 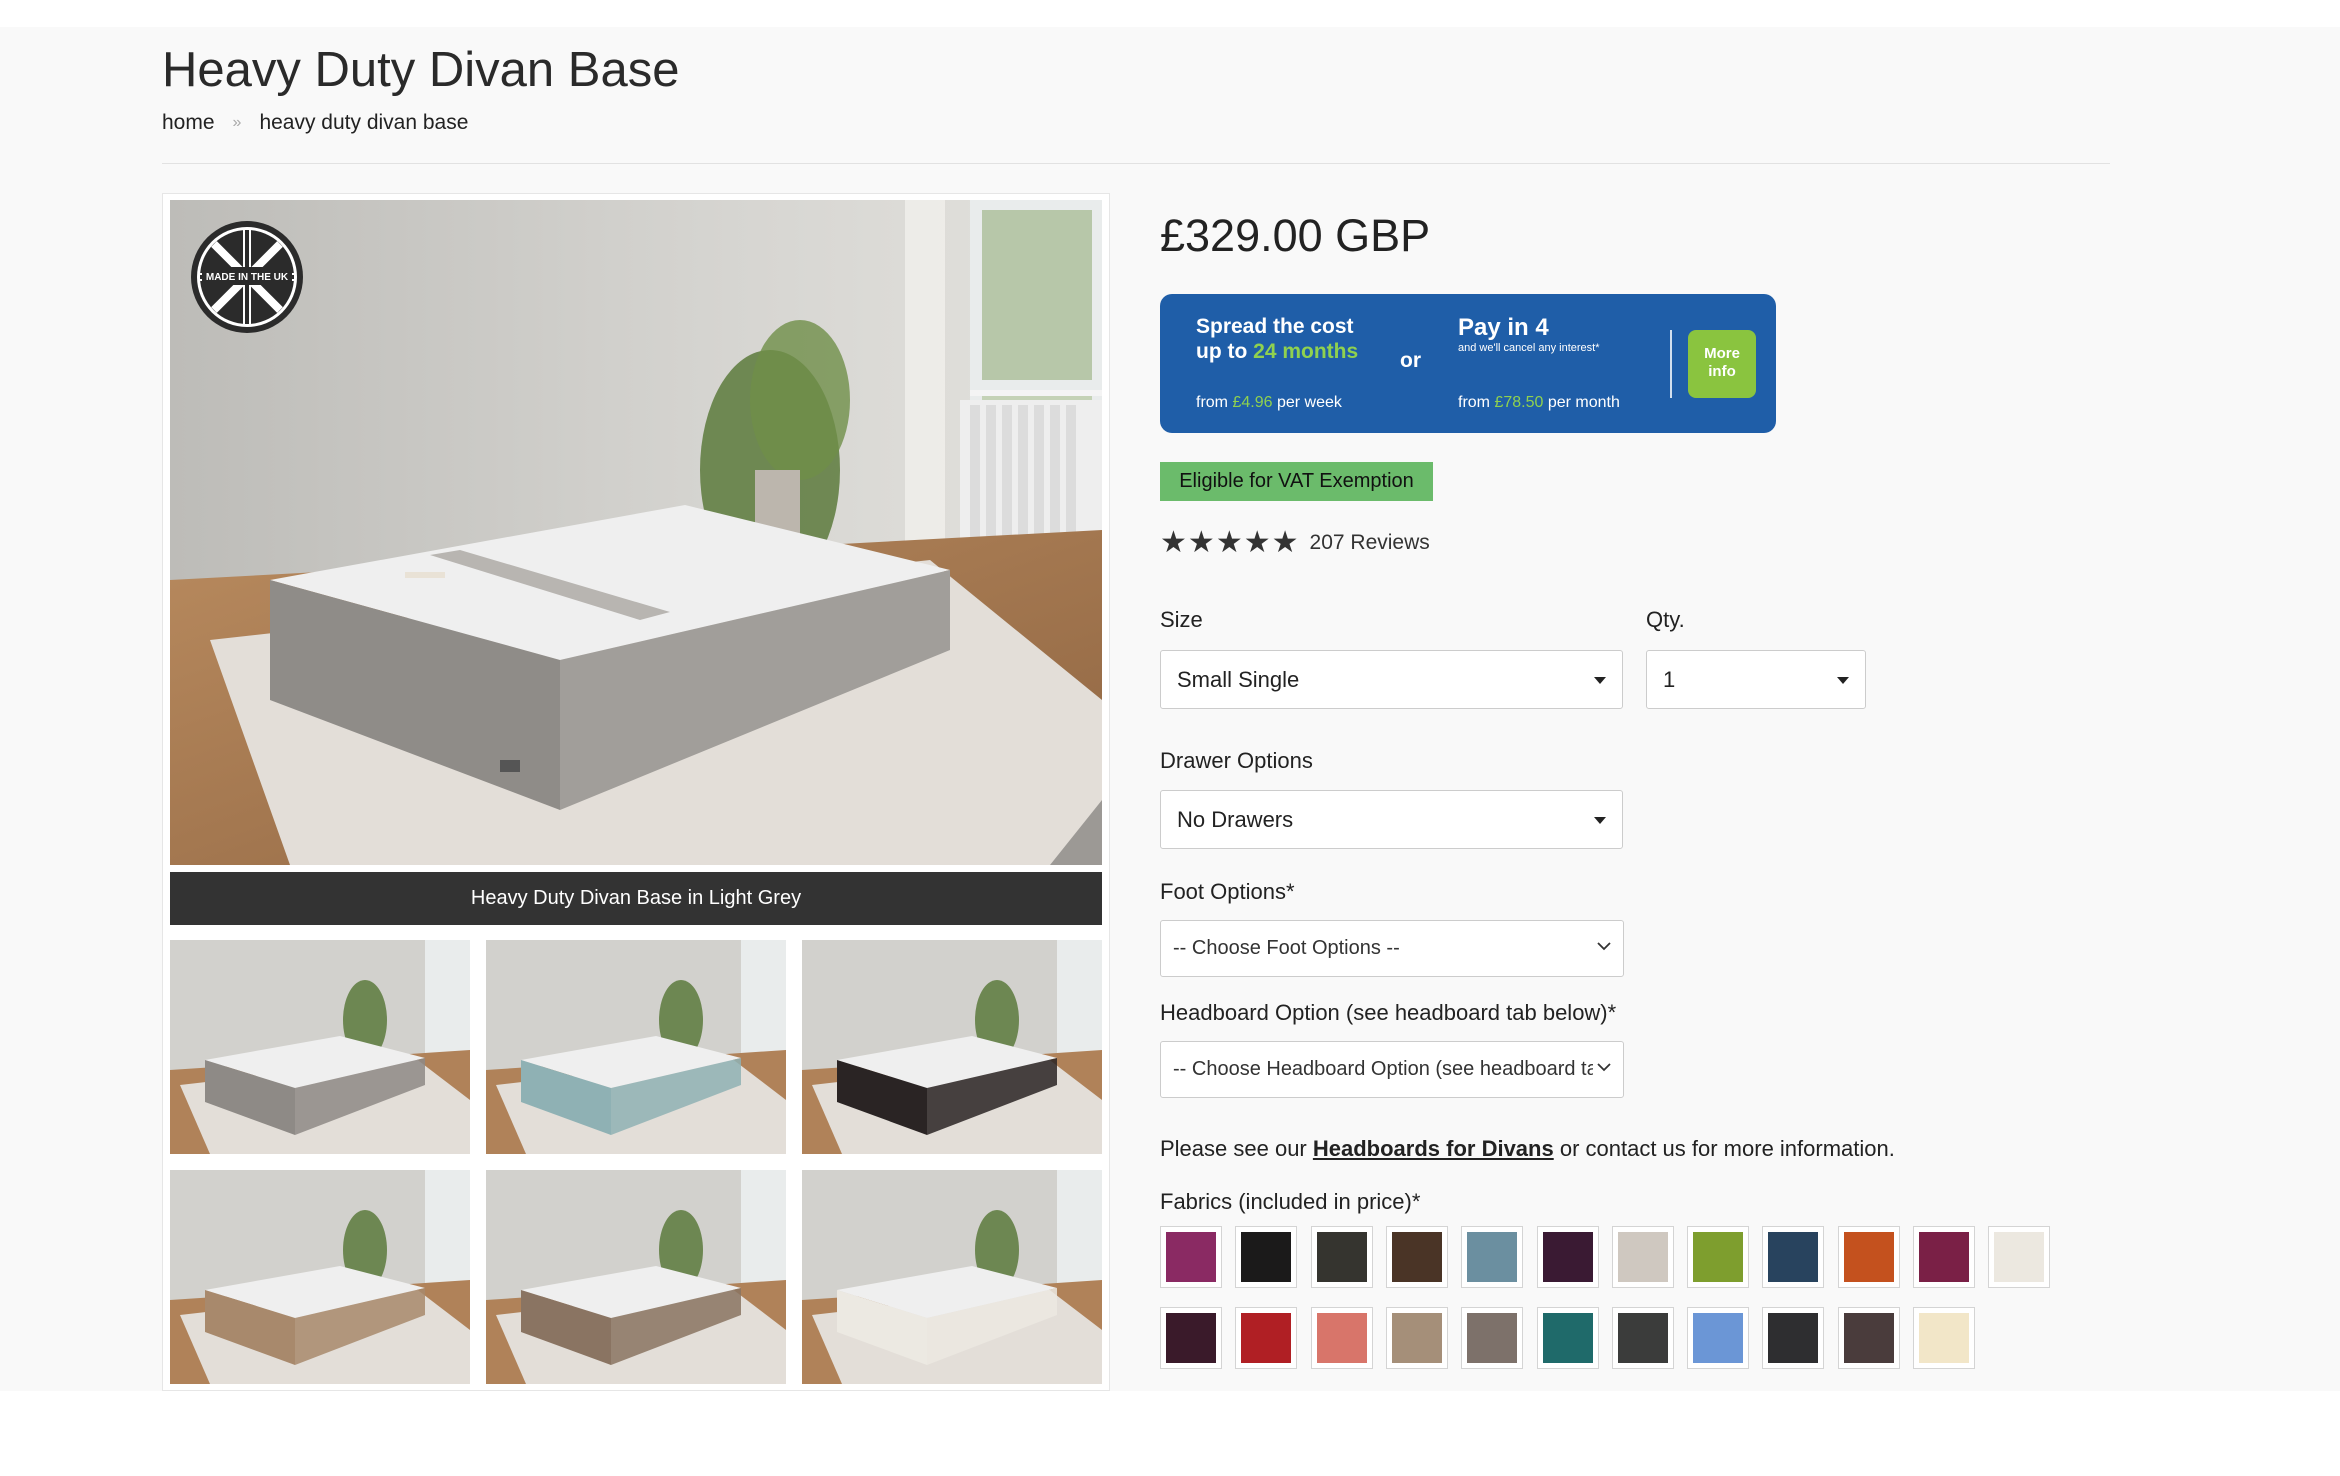 I want to click on weekly-price-text: from £4.96 per week, so click(x=1269, y=402).